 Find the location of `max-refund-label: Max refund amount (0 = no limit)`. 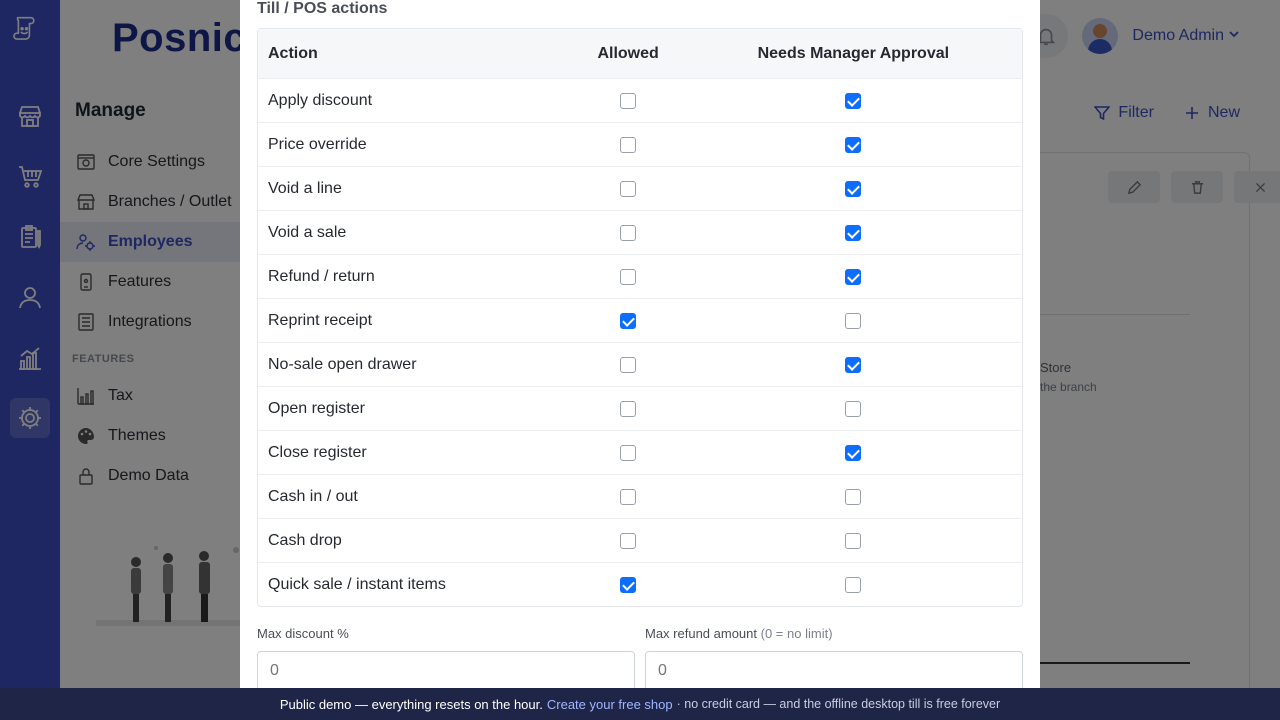

max-refund-label: Max refund amount (0 = no limit) is located at coordinates (739, 633).